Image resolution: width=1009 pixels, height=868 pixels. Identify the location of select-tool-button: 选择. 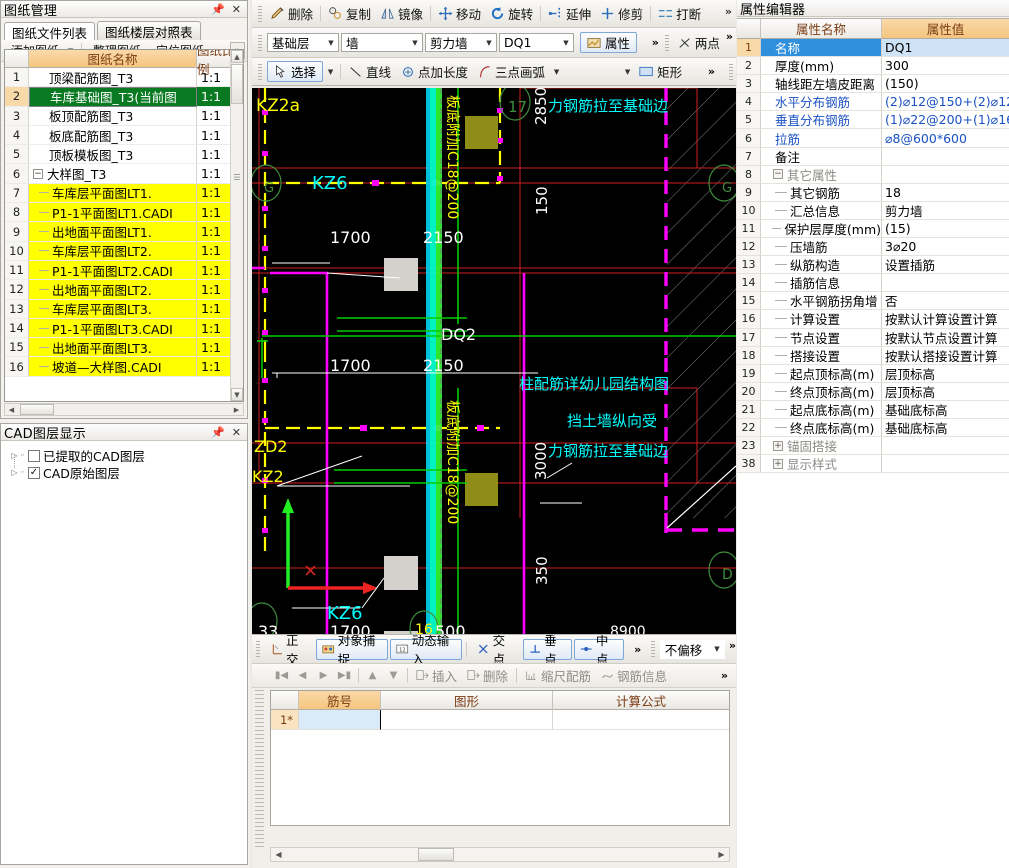
(295, 71).